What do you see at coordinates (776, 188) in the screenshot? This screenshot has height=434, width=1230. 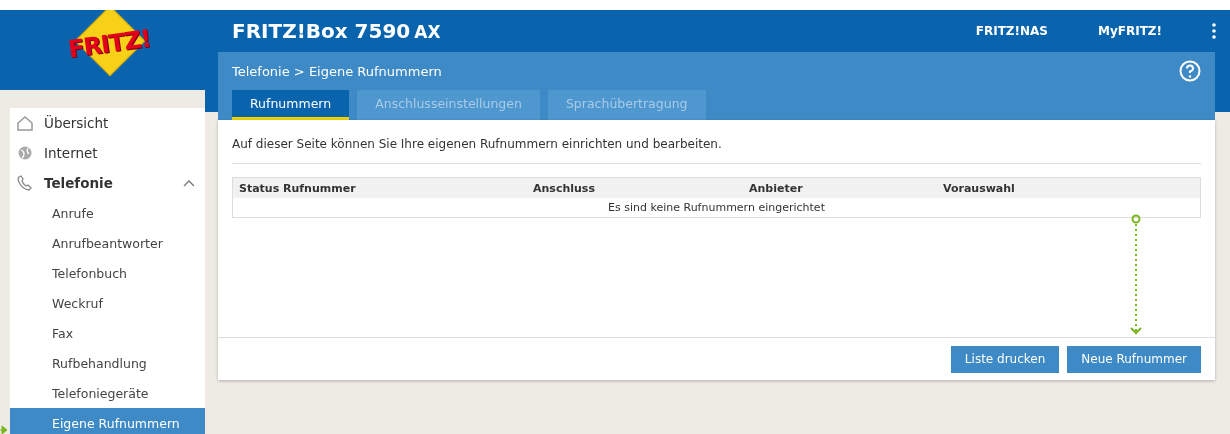 I see `column-header: Anbieter` at bounding box center [776, 188].